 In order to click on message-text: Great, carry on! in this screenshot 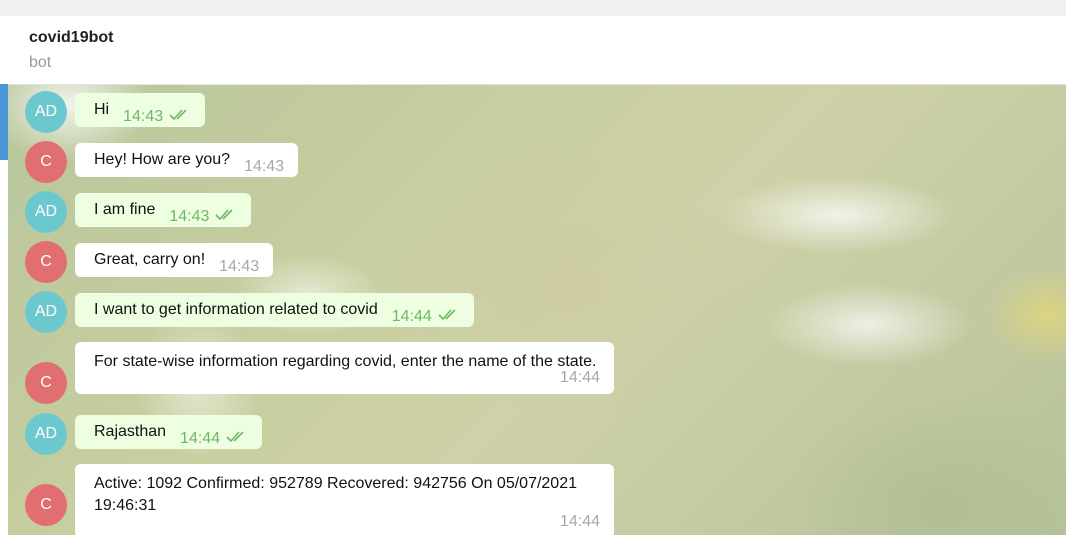, I will do `click(150, 259)`.